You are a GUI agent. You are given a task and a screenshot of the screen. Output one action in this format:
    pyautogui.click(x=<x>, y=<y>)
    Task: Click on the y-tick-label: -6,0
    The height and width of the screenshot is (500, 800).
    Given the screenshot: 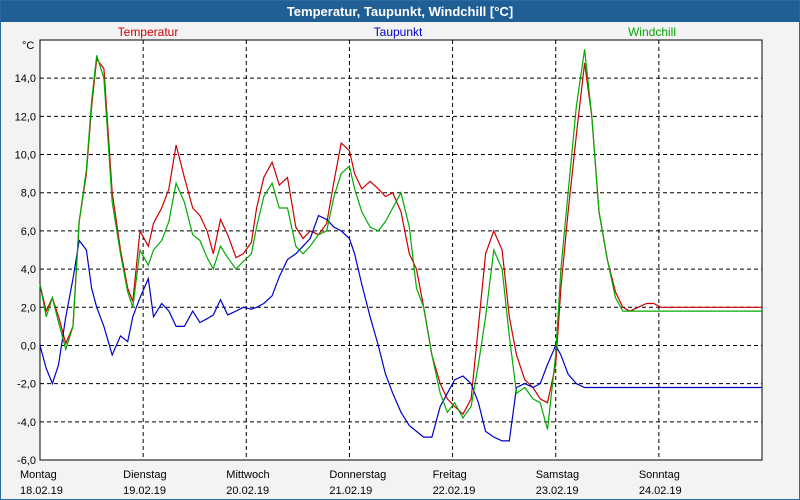 What is the action you would take?
    pyautogui.click(x=26, y=461)
    